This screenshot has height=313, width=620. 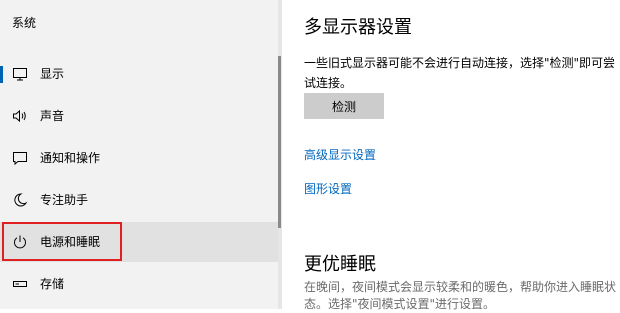 What do you see at coordinates (52, 284) in the screenshot?
I see `sidebar-item-label: 存储` at bounding box center [52, 284].